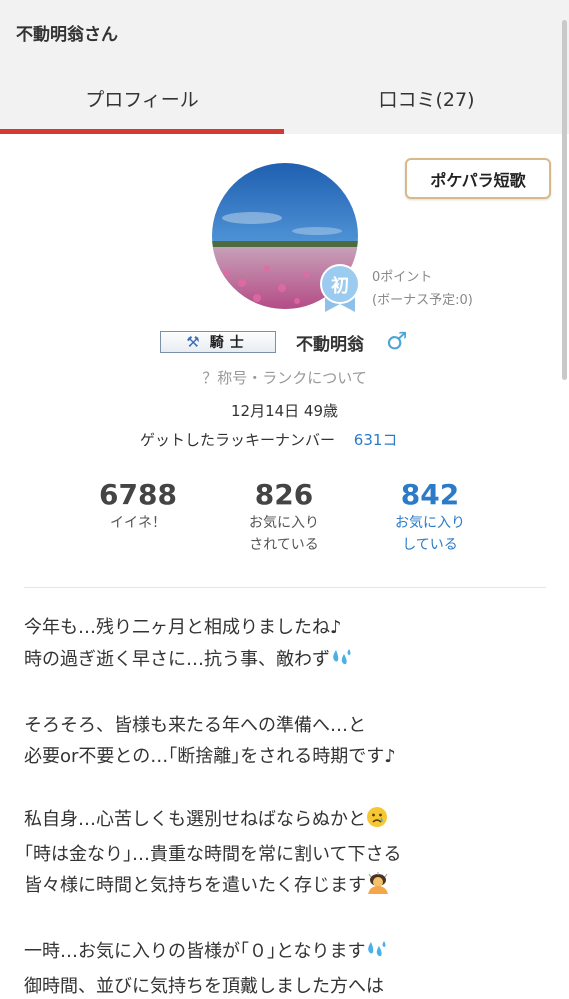 This screenshot has width=569, height=999. What do you see at coordinates (284, 523) in the screenshot?
I see `stat-favorited-by-label1: お気に入り` at bounding box center [284, 523].